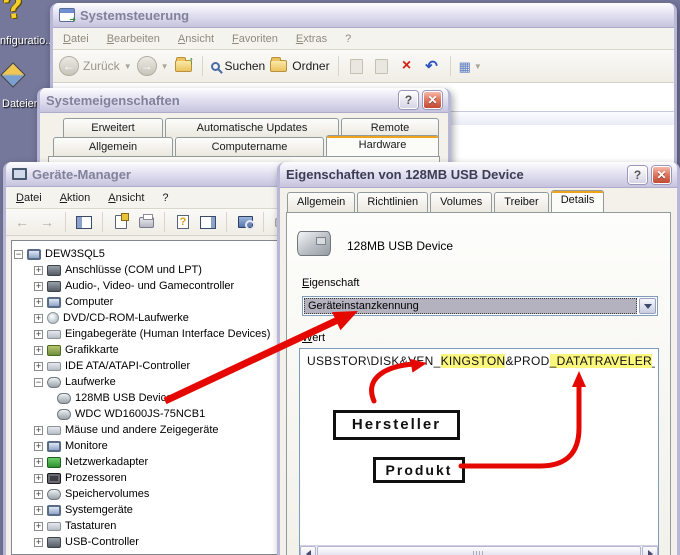 Image resolution: width=680 pixels, height=555 pixels. Describe the element at coordinates (357, 66) in the screenshot. I see `move-to-button` at that location.